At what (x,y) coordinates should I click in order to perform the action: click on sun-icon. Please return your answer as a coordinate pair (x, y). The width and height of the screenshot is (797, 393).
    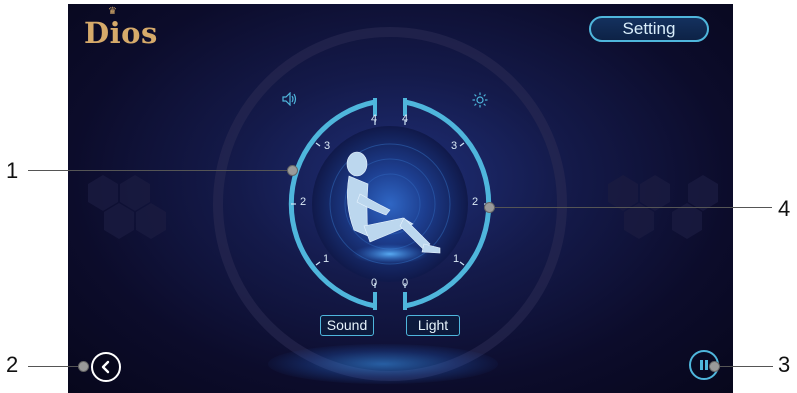
    Looking at the image, I should click on (480, 100).